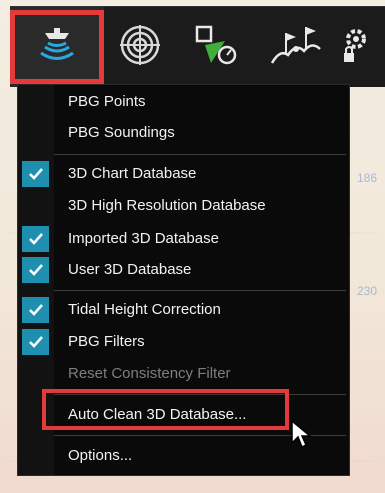 This screenshot has width=385, height=493. I want to click on route-waypoint-icon, so click(215, 47).